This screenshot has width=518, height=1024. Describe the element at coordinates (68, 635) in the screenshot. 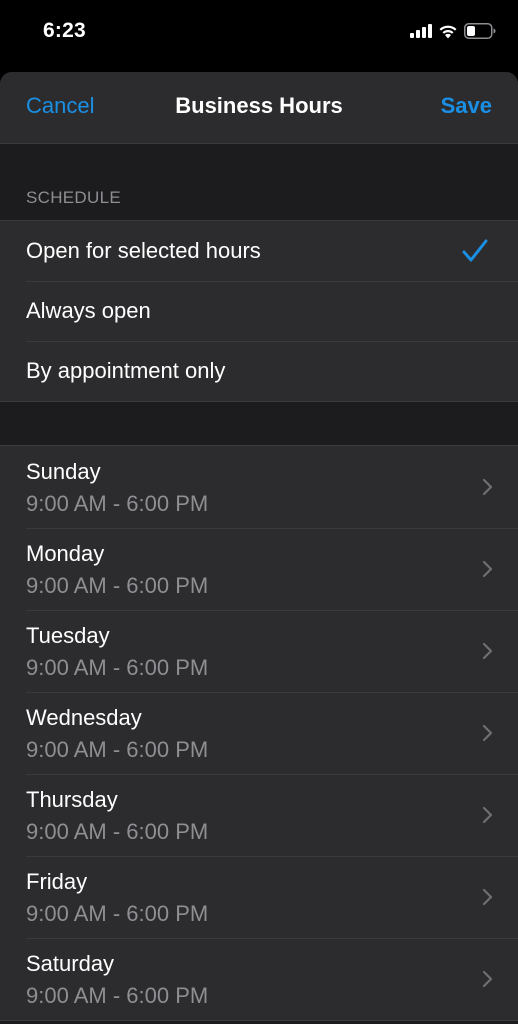

I see `day-name: Tuesday` at that location.